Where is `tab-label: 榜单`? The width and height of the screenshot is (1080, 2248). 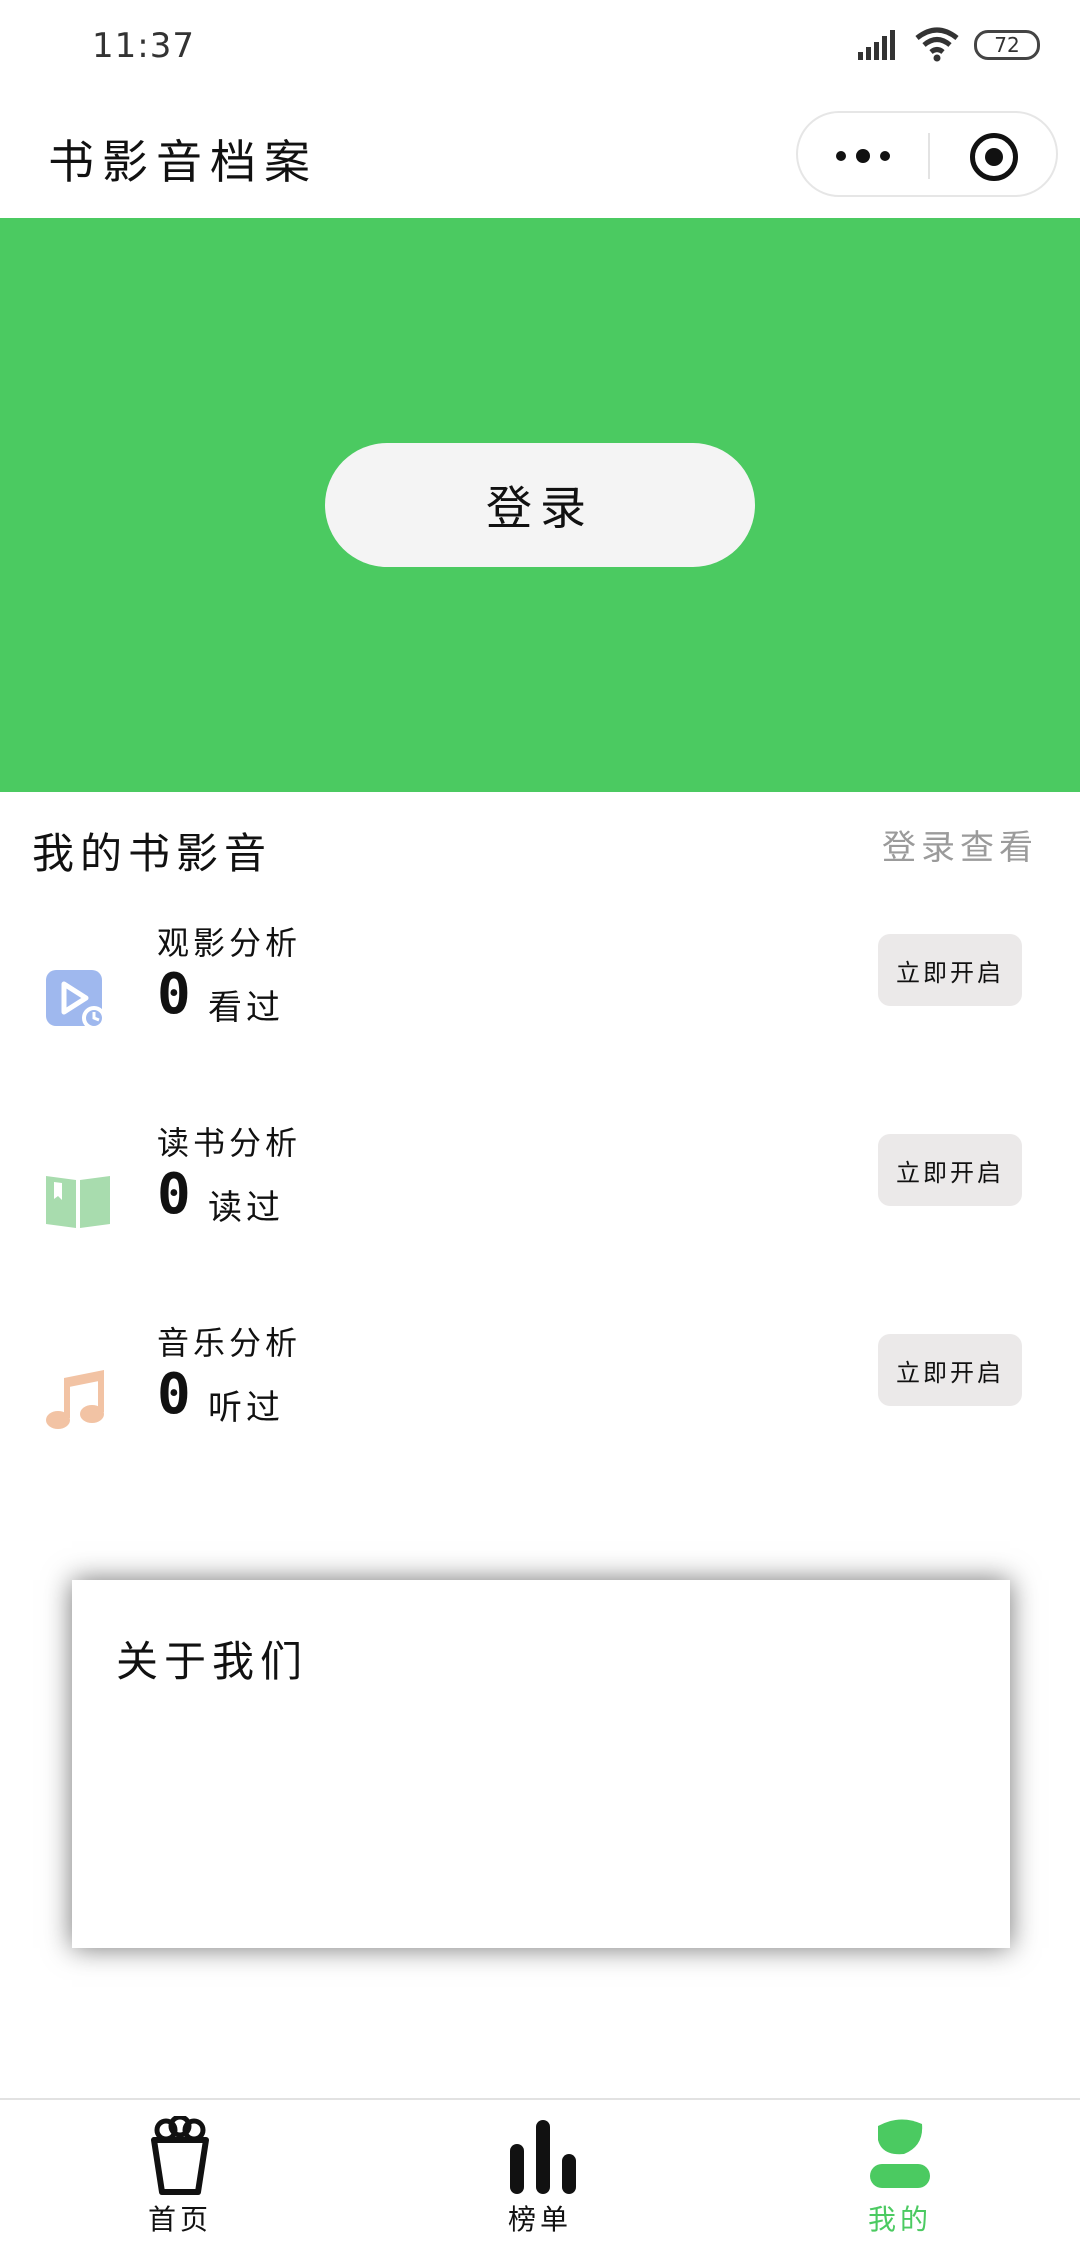 tab-label: 榜单 is located at coordinates (539, 2219).